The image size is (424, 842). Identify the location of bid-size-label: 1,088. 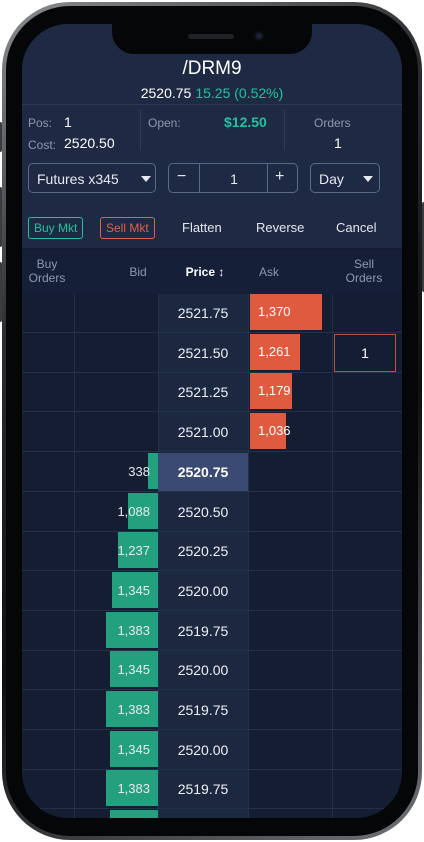
(133, 511).